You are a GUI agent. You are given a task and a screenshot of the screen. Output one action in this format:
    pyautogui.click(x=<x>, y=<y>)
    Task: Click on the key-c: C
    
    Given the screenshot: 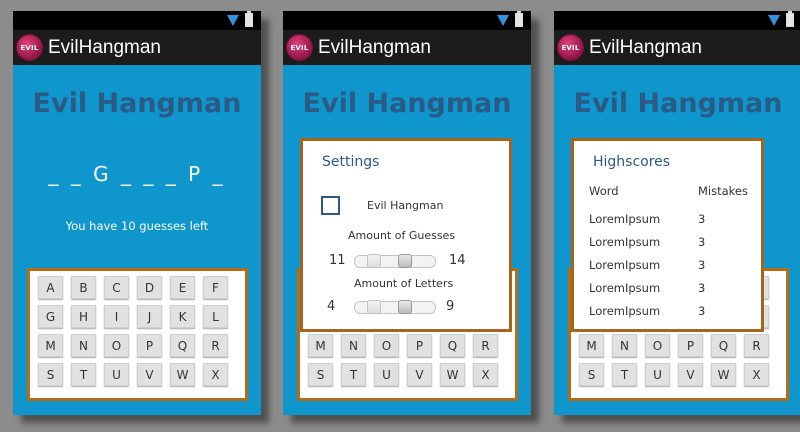 What is the action you would take?
    pyautogui.click(x=116, y=287)
    